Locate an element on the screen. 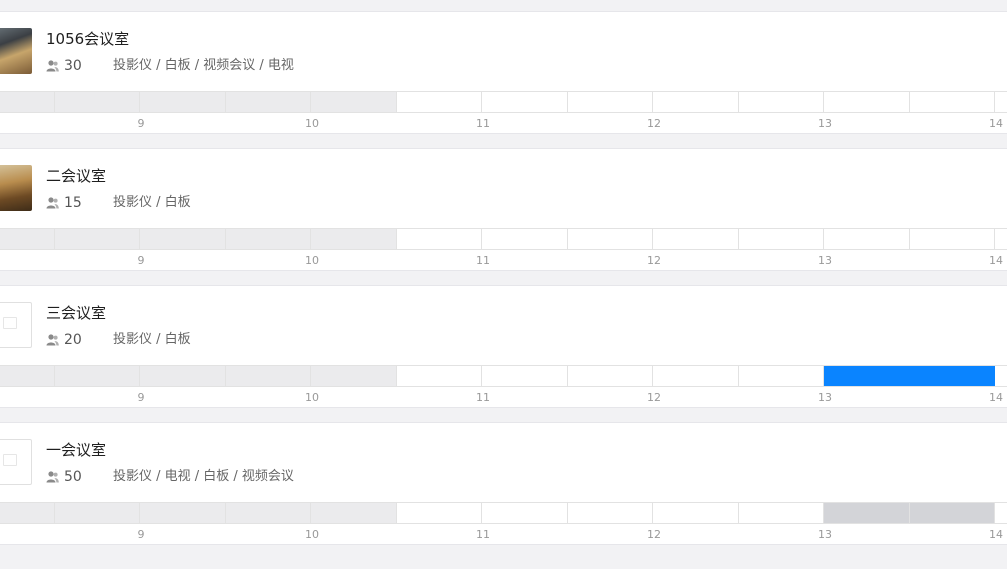  room-equipment: 投影仪 / 白板 / 视频会议 / 电视 is located at coordinates (203, 65).